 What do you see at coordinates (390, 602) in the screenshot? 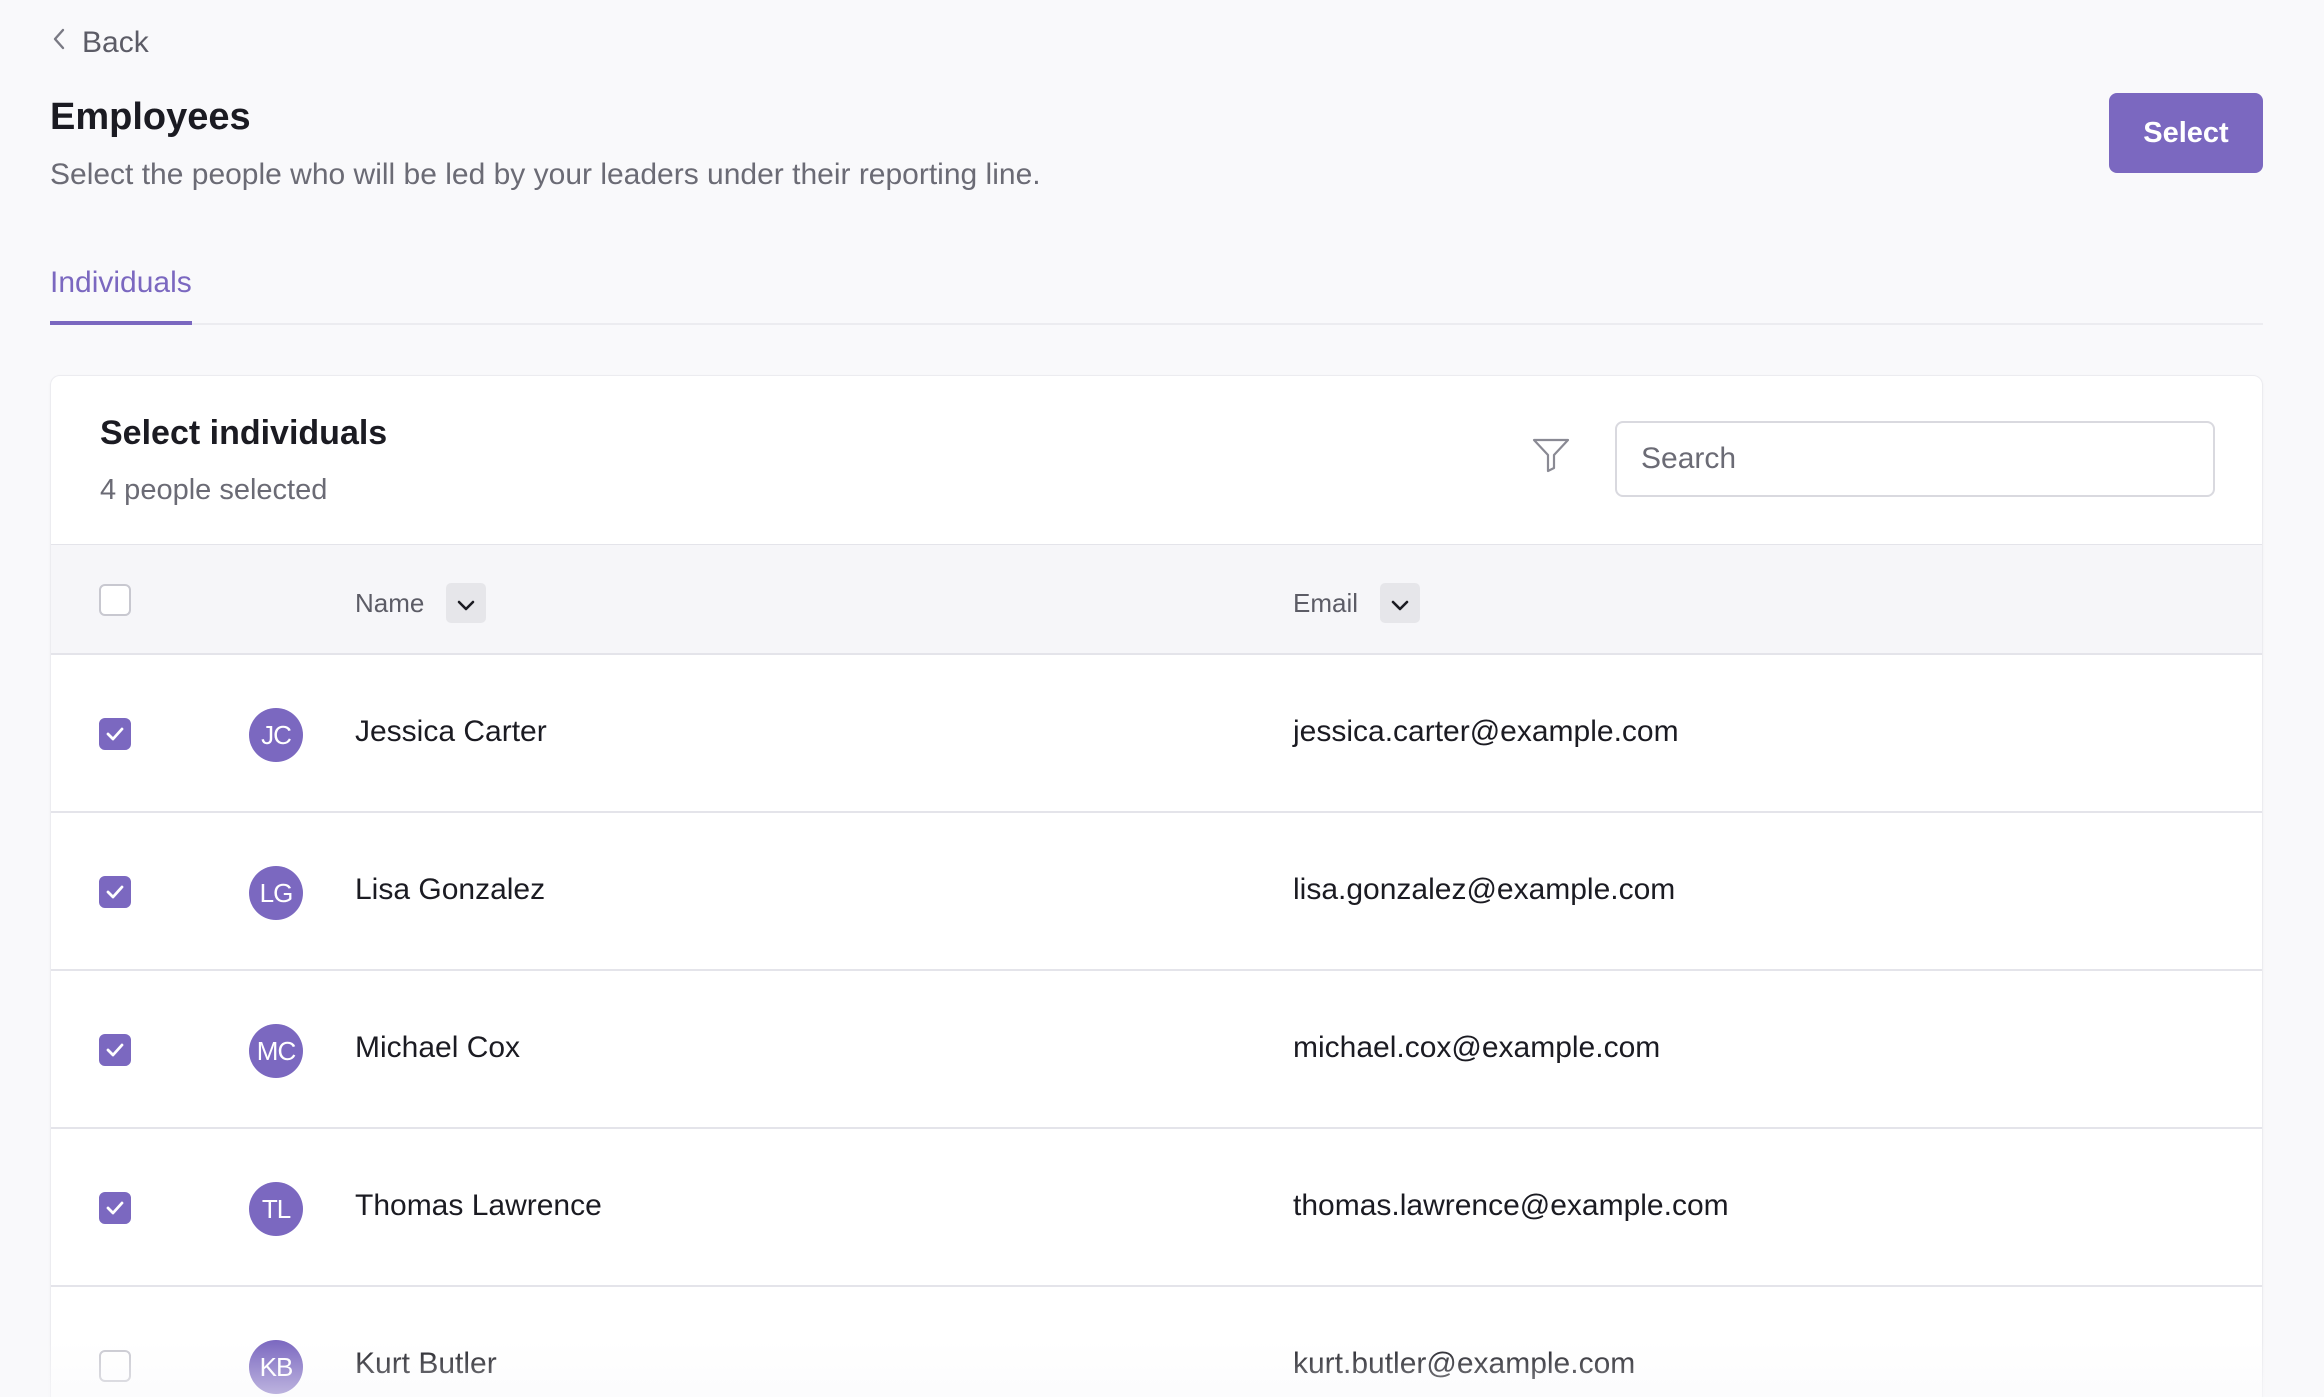
I see `column-name-label: Name` at bounding box center [390, 602].